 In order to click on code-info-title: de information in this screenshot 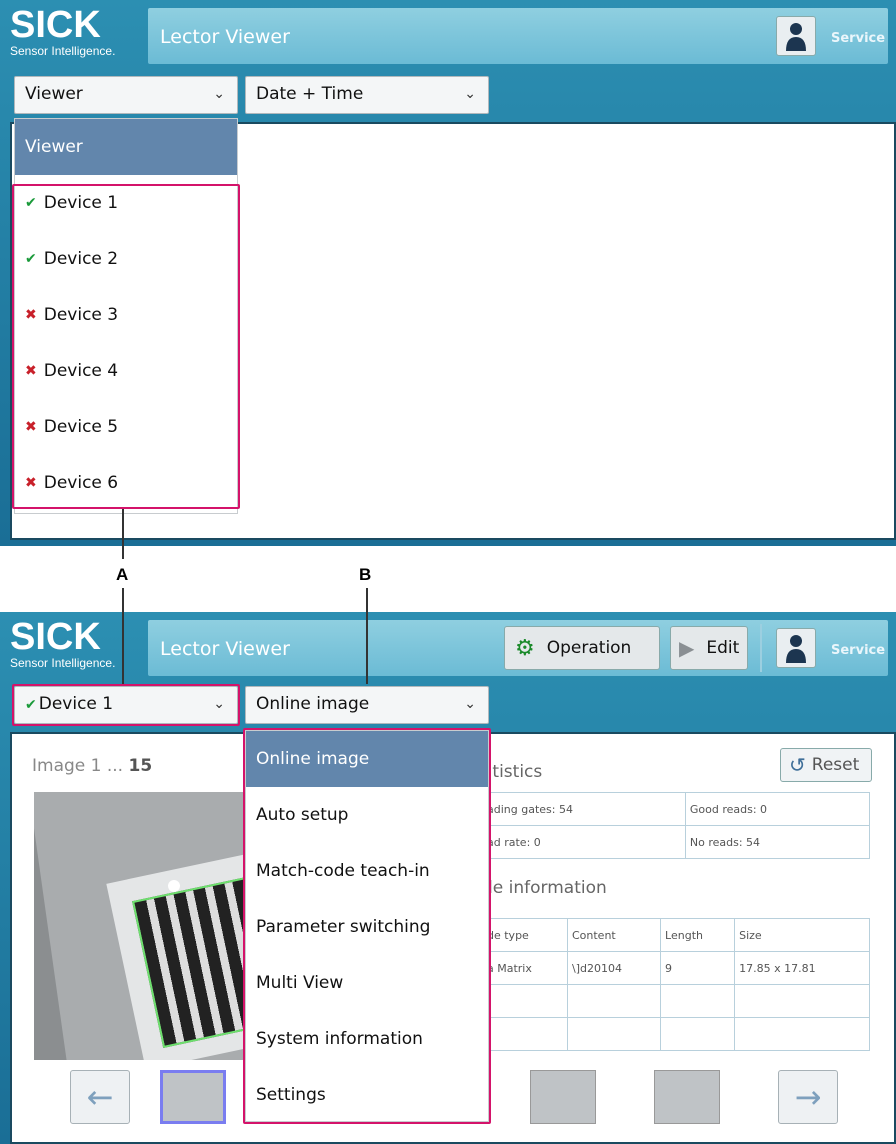, I will do `click(544, 888)`.